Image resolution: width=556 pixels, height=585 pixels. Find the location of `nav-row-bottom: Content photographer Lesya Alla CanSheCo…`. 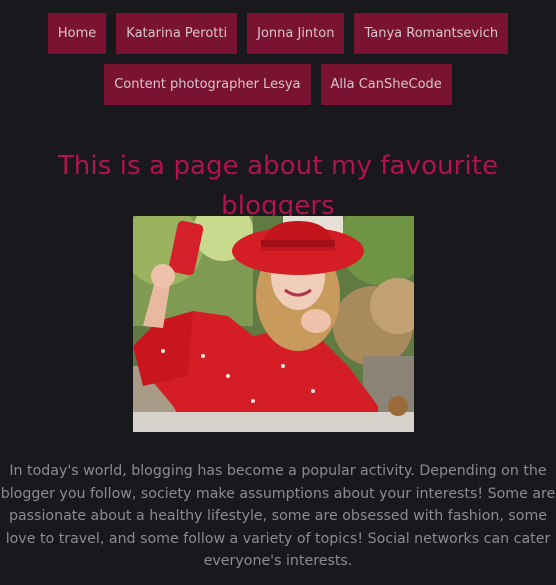

nav-row-bottom: Content photographer Lesya Alla CanSheCo… is located at coordinates (278, 84).